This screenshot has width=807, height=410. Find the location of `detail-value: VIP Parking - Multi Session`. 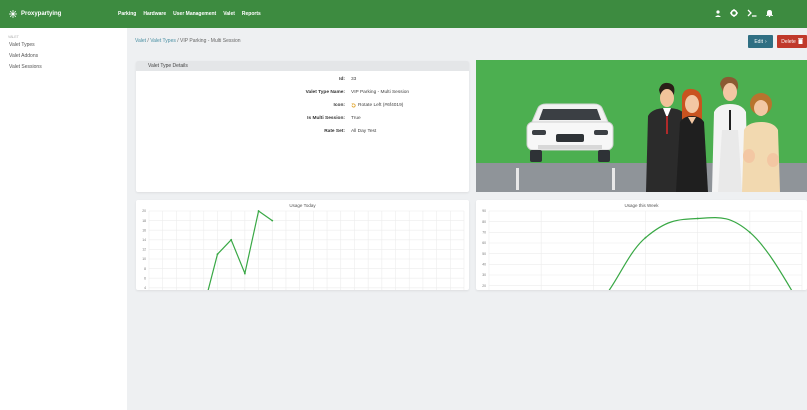

detail-value: VIP Parking - Multi Session is located at coordinates (380, 92).